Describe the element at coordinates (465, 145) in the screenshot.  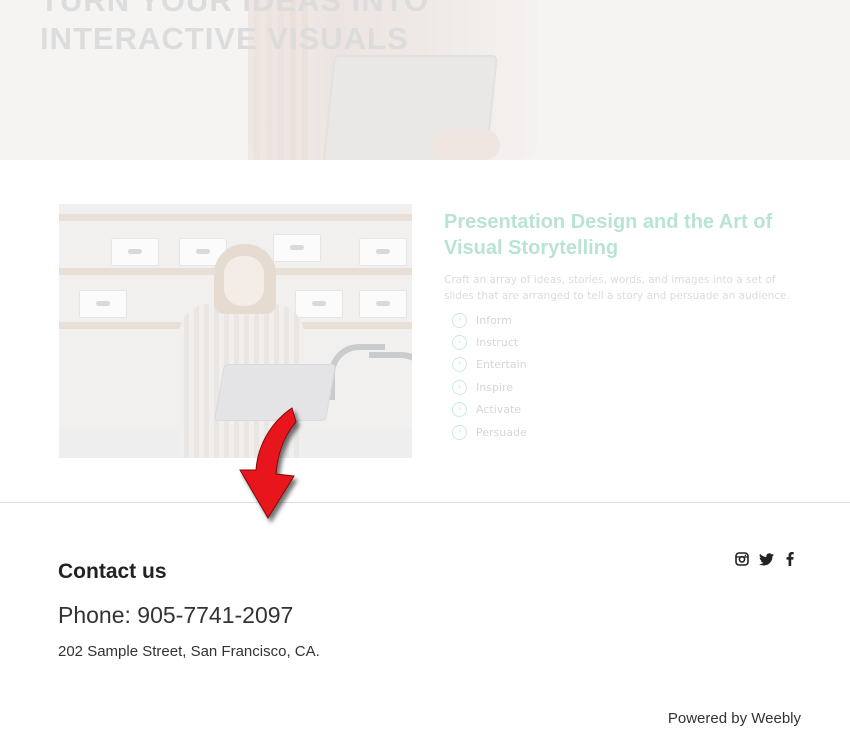
I see `hero-background-hand` at that location.